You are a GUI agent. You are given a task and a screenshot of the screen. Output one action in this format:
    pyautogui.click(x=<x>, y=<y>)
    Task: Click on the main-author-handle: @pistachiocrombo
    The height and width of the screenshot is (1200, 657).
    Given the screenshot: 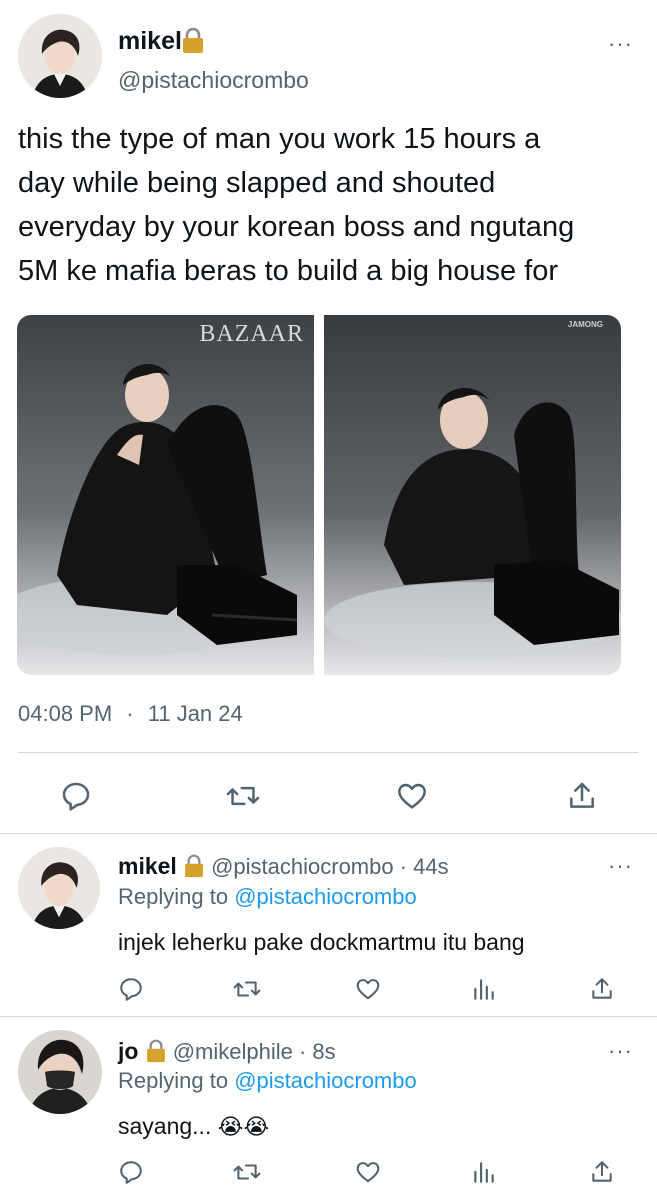 What is the action you would take?
    pyautogui.click(x=213, y=80)
    